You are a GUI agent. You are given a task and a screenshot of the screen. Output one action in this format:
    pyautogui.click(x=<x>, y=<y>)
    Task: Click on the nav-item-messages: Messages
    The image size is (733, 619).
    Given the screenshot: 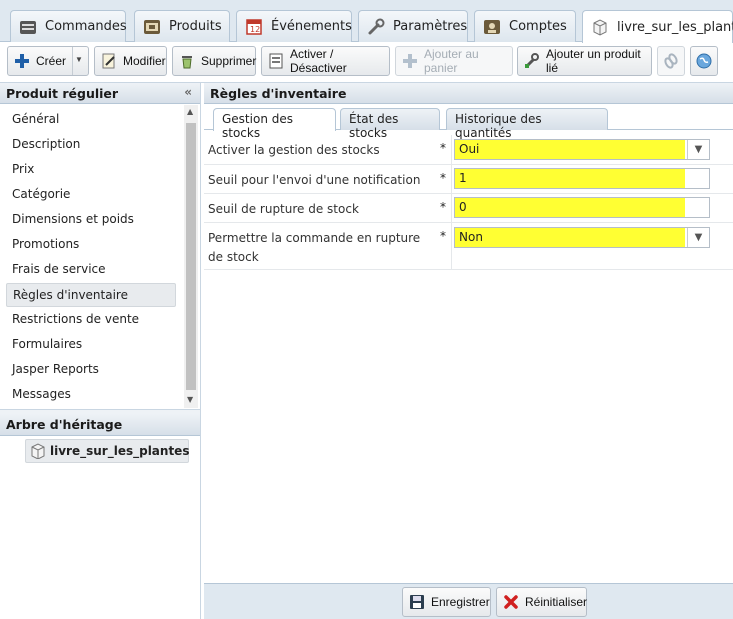 What is the action you would take?
    pyautogui.click(x=91, y=395)
    